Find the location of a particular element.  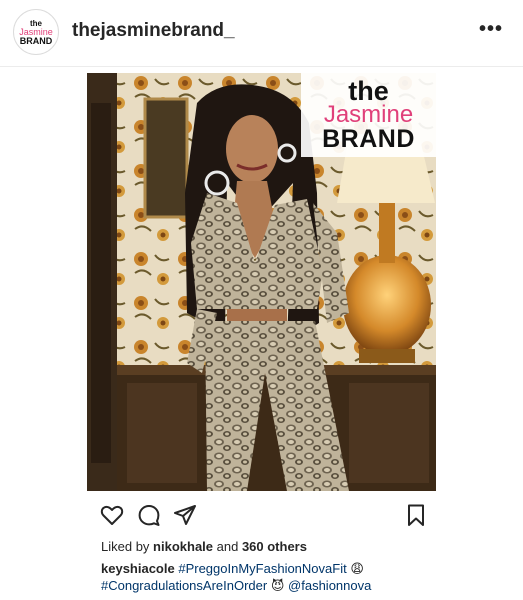

watermark-the-text: the is located at coordinates (368, 91).